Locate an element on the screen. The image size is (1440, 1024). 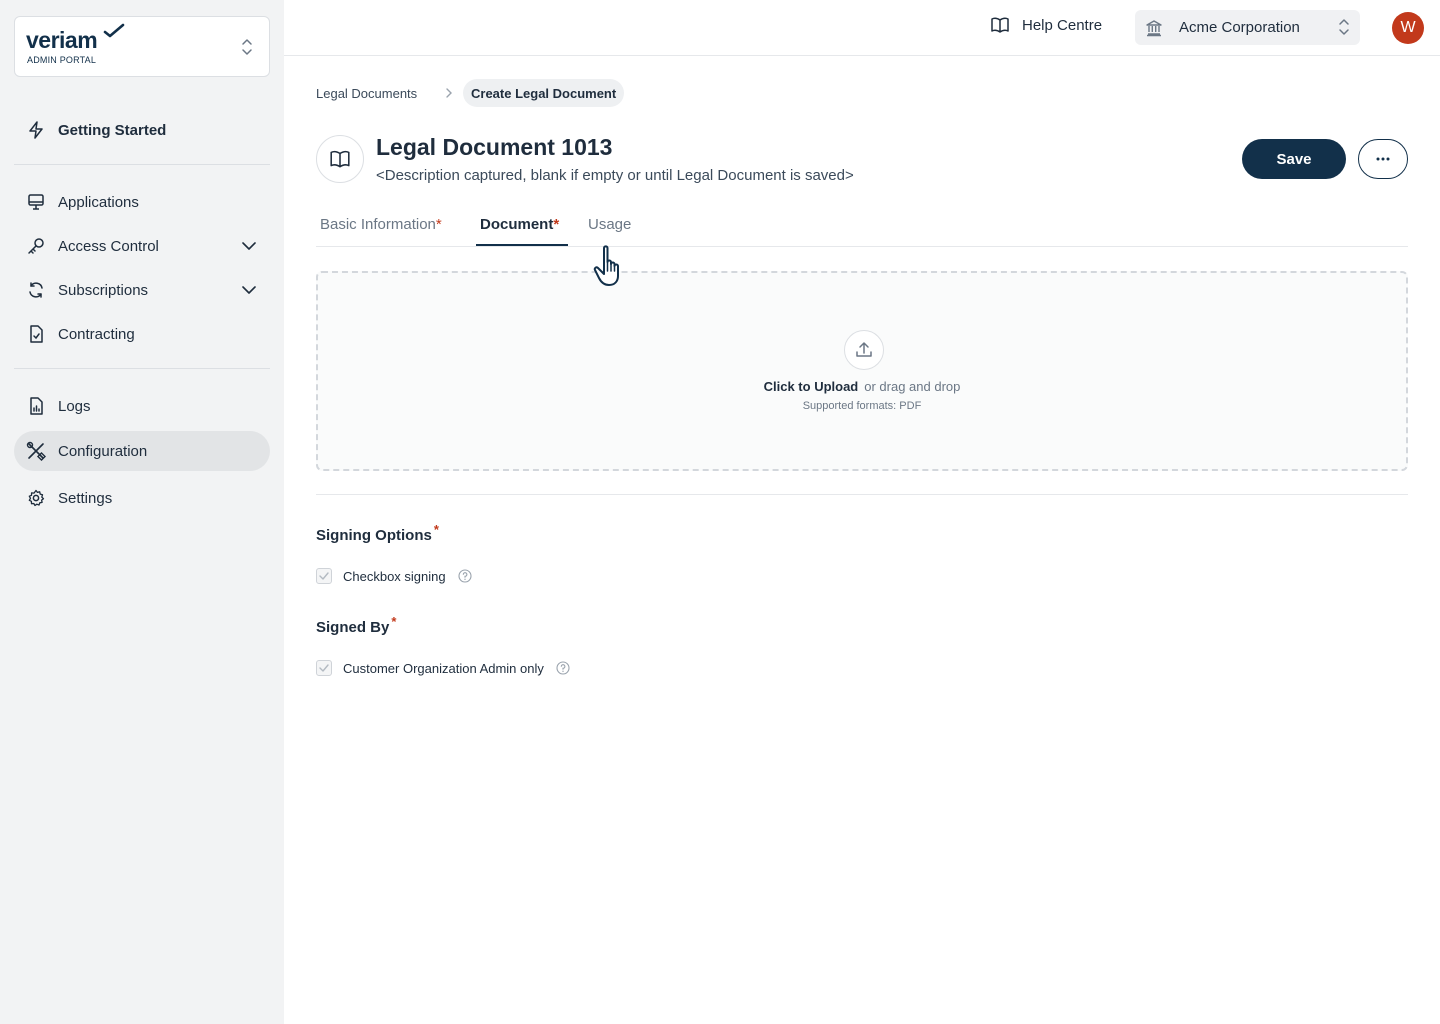
click-to-upload-link: Click to Upload is located at coordinates (811, 386).